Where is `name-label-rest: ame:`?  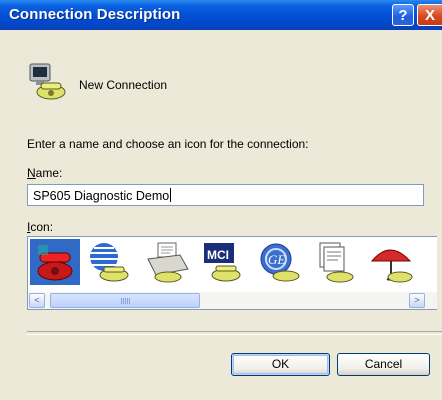 name-label-rest: ame: is located at coordinates (49, 173).